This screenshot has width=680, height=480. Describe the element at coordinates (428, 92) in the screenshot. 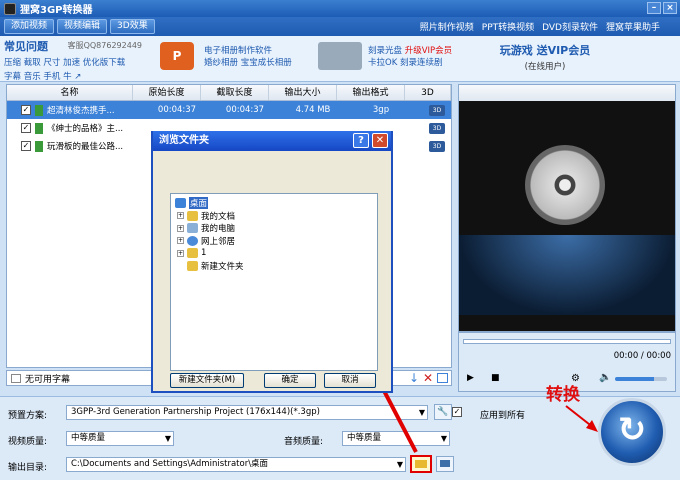

I see `col-3d: 3D` at that location.